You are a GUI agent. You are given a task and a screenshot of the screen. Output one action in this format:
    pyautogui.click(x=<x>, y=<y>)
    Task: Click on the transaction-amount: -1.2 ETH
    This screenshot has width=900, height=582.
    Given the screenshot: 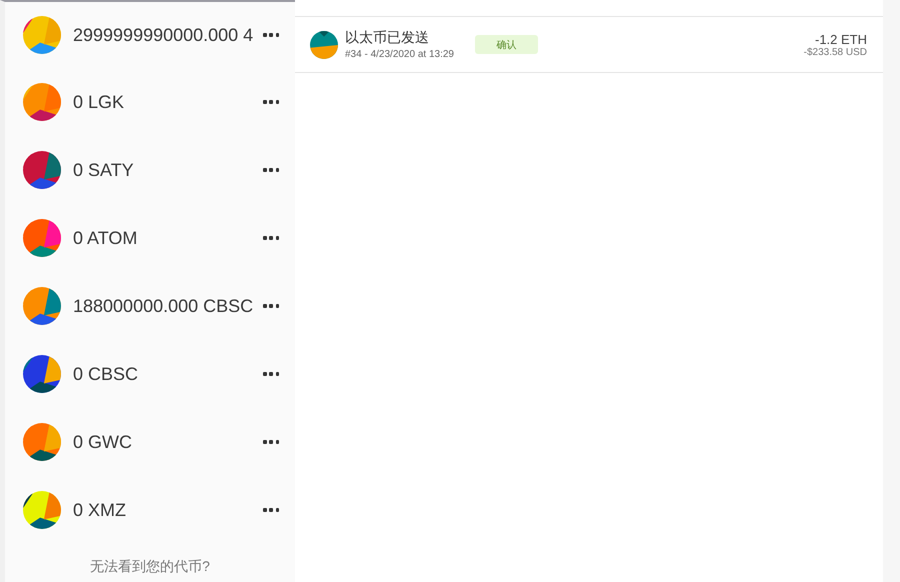 What is the action you would take?
    pyautogui.click(x=840, y=39)
    